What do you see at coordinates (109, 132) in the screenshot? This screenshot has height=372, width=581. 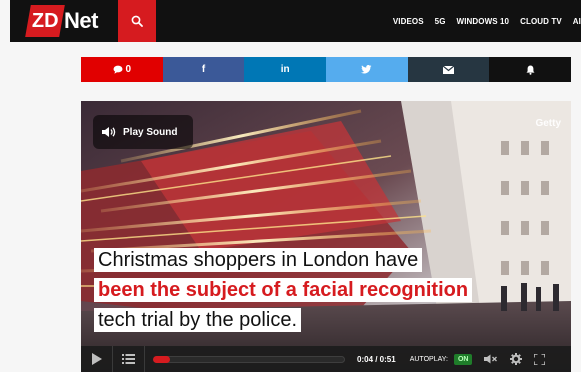 I see `speaker-icon` at bounding box center [109, 132].